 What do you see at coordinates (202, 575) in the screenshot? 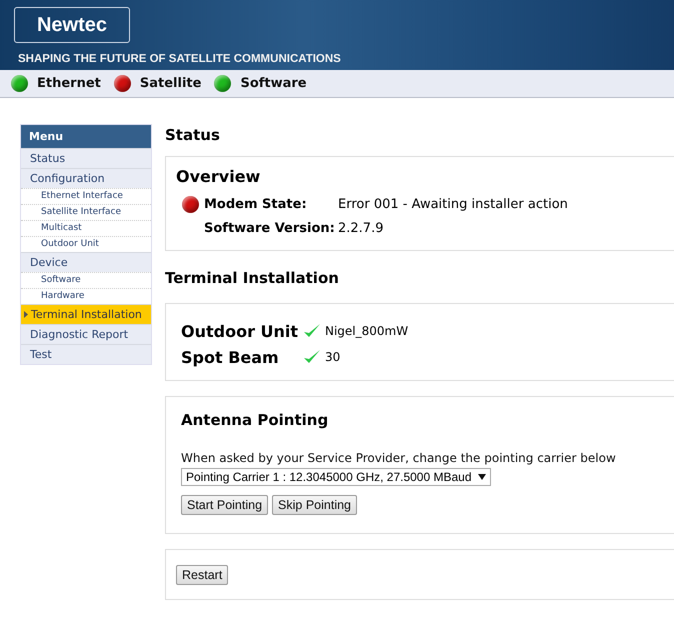
I see `restart-button: Restart` at bounding box center [202, 575].